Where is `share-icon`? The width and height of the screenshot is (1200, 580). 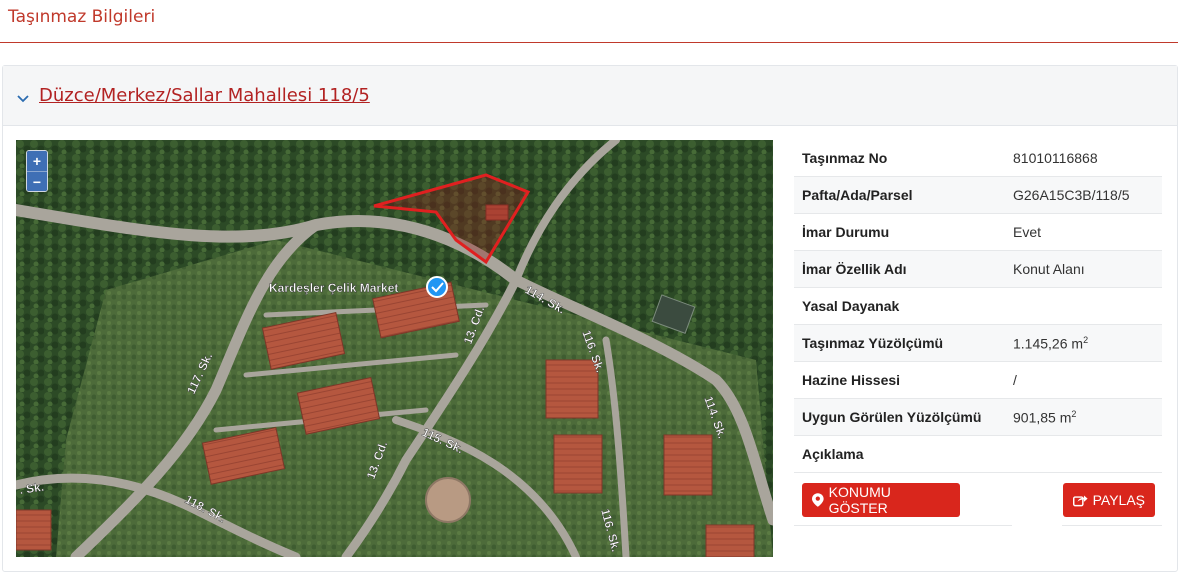 share-icon is located at coordinates (1080, 501).